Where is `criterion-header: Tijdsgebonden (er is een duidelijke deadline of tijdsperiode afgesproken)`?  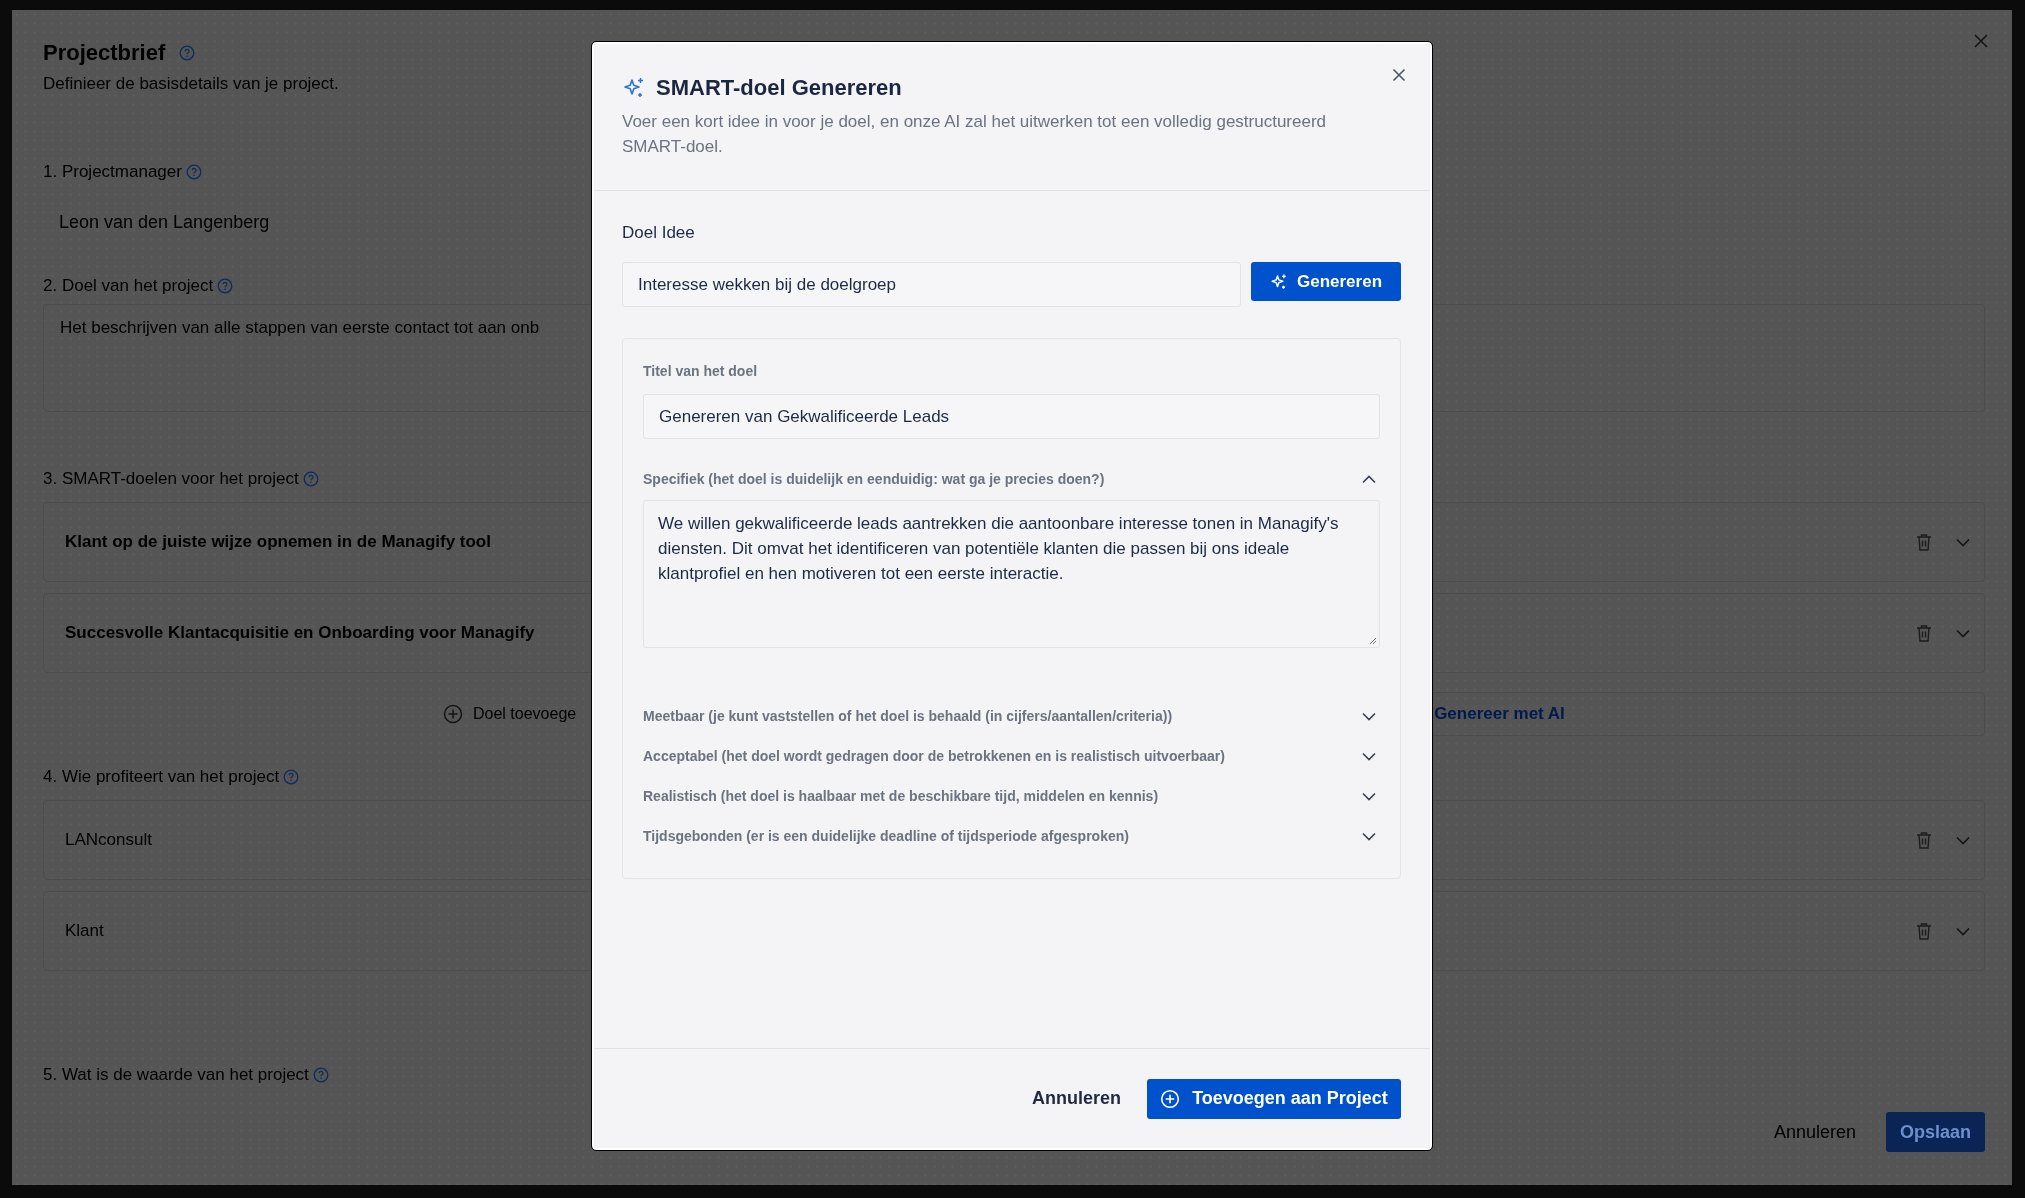 criterion-header: Tijdsgebonden (er is een duidelijke deadline of tijdsperiode afgesproken) is located at coordinates (1011, 836).